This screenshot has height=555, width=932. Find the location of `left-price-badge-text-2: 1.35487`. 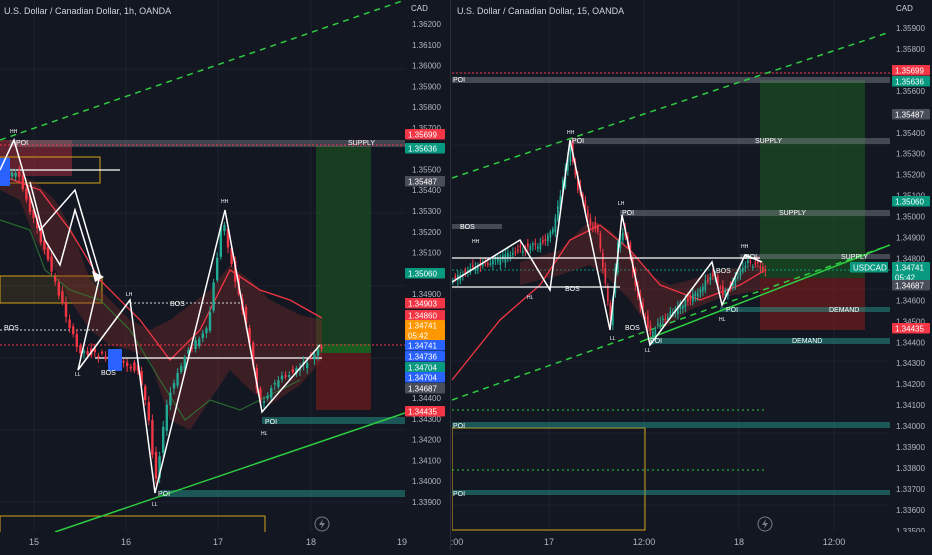

left-price-badge-text-2: 1.35487 is located at coordinates (422, 181).